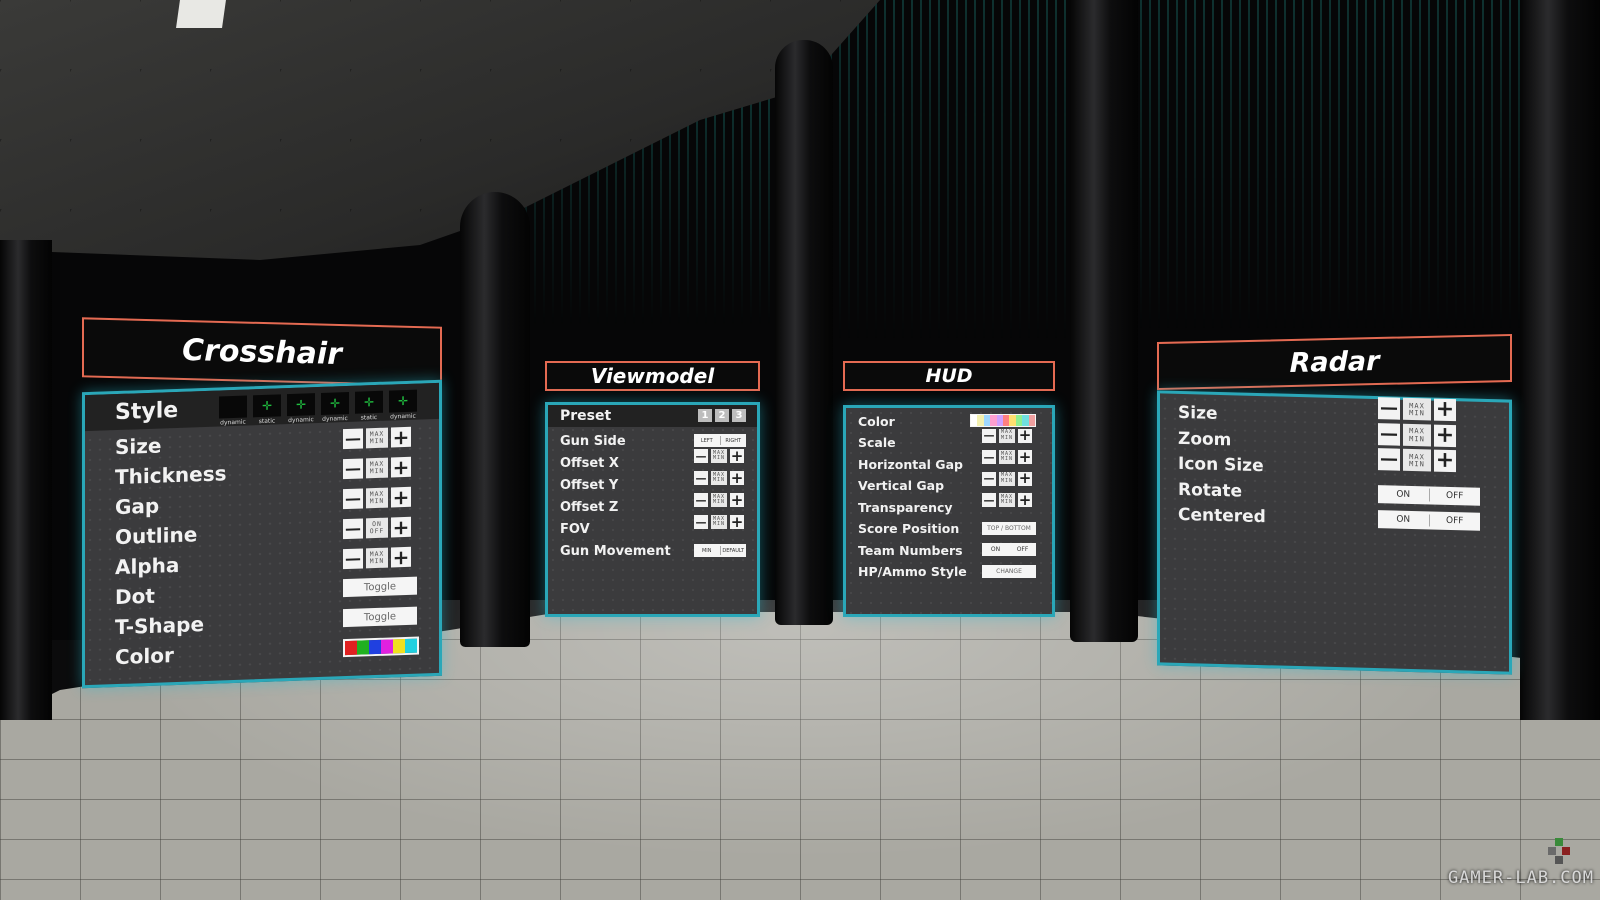 The height and width of the screenshot is (900, 1600). I want to click on hud-scale-max-min-button: MAX MIN, so click(1007, 435).